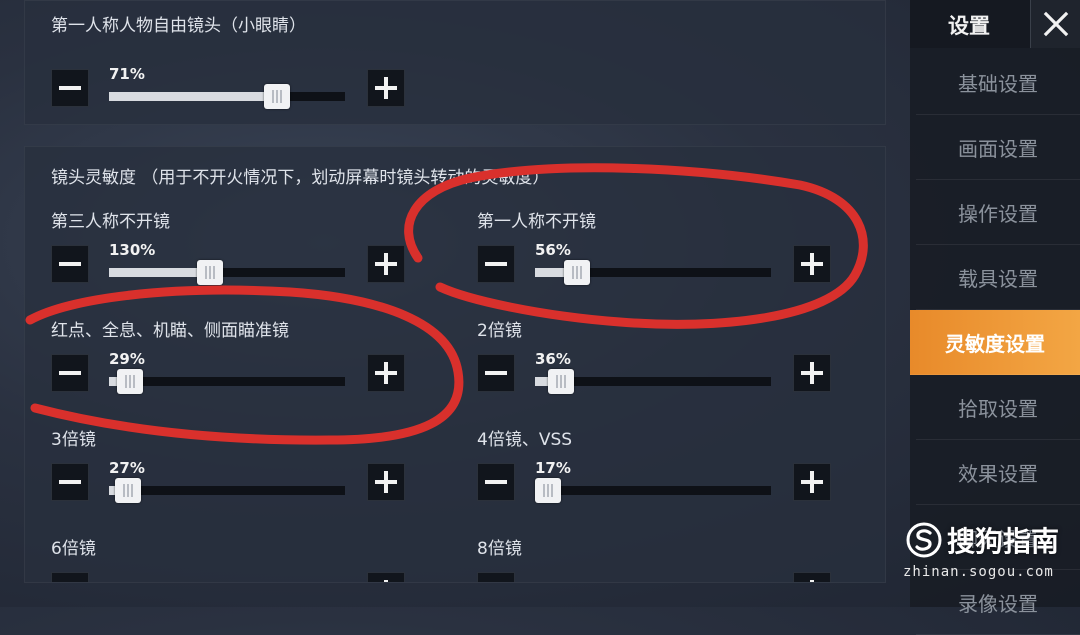  What do you see at coordinates (553, 359) in the screenshot?
I see `percent-label: 36%` at bounding box center [553, 359].